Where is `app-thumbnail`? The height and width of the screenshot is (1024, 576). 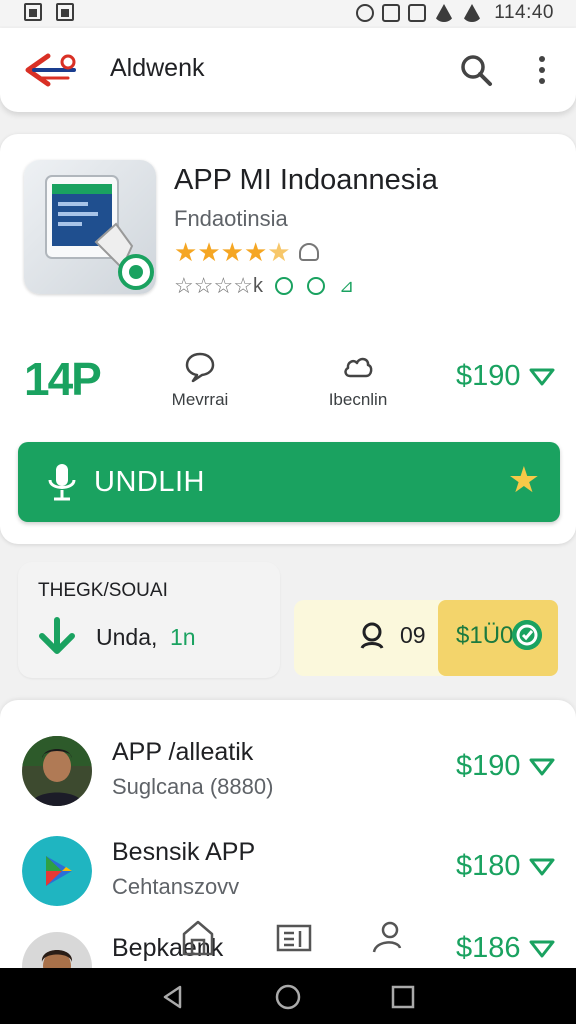 app-thumbnail is located at coordinates (90, 227).